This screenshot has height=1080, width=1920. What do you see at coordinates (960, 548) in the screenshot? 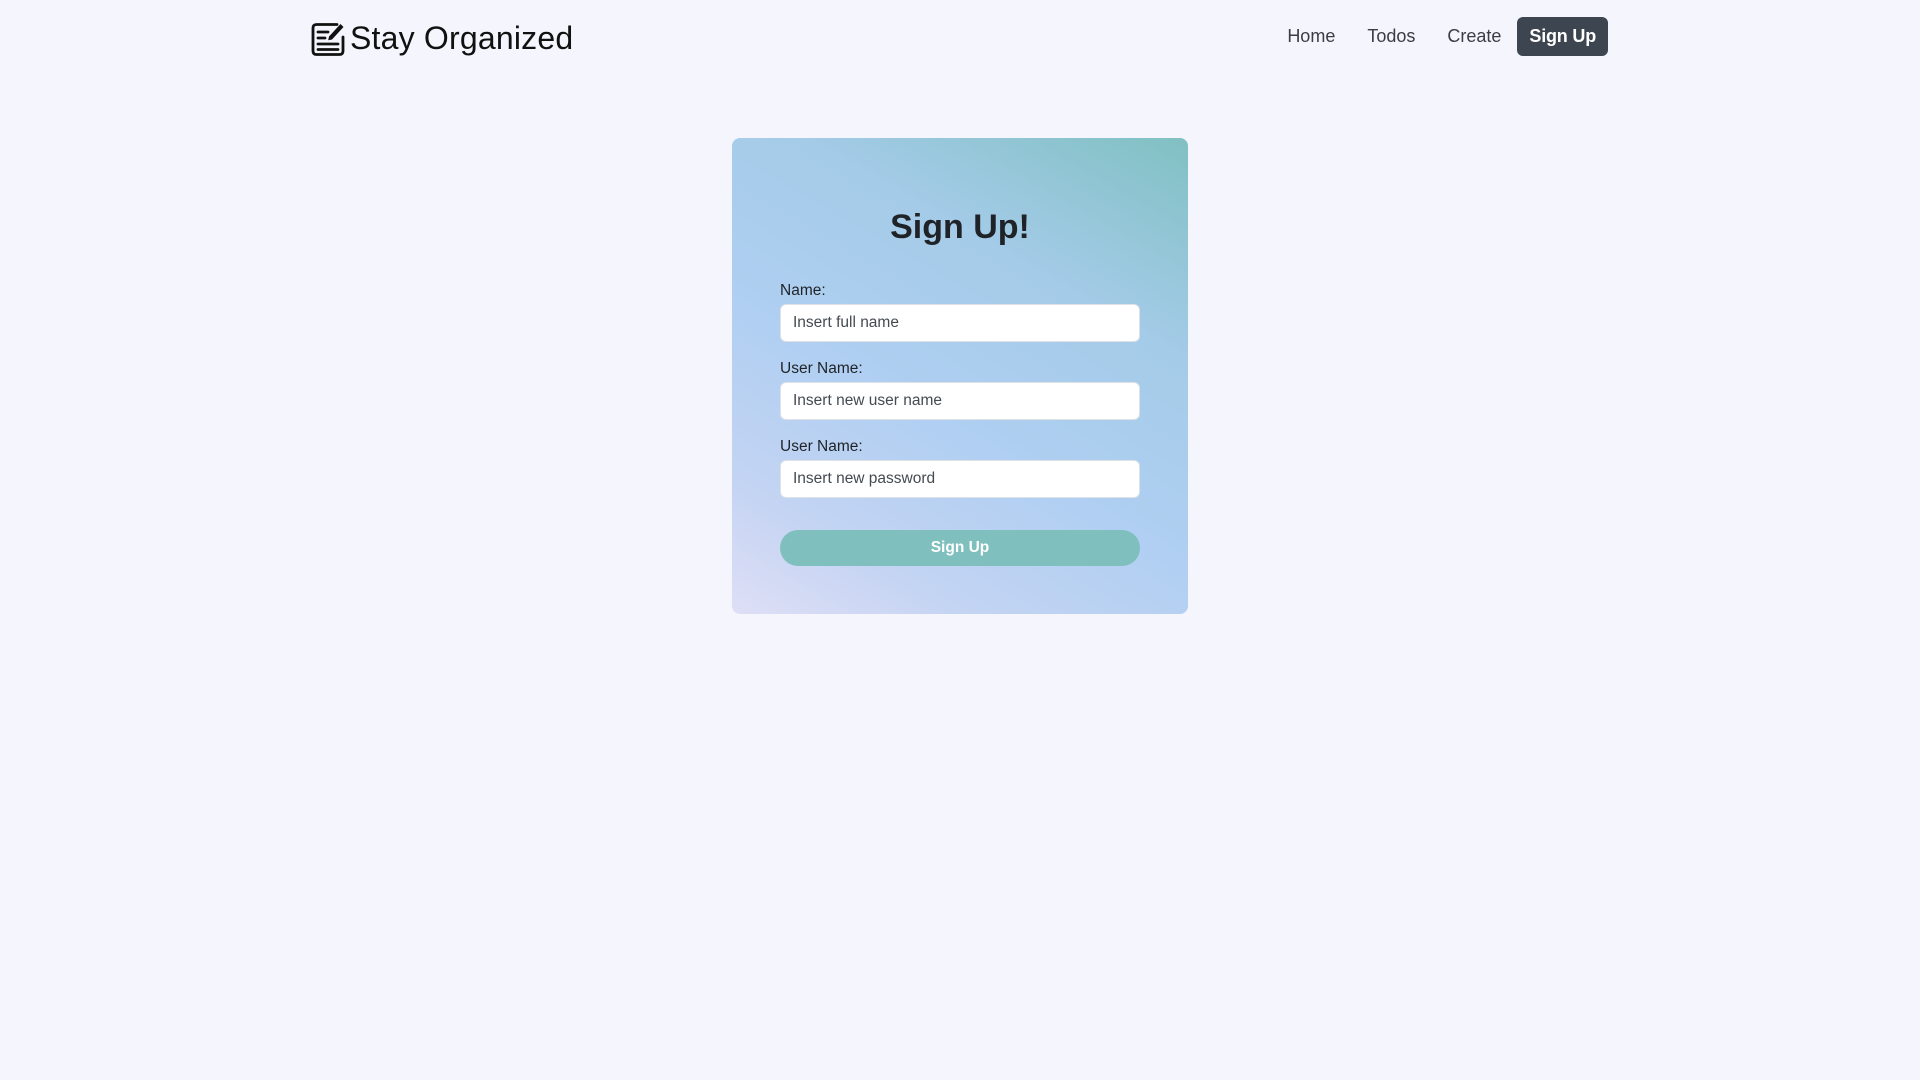
I see `signup-submit-button: Sign Up` at bounding box center [960, 548].